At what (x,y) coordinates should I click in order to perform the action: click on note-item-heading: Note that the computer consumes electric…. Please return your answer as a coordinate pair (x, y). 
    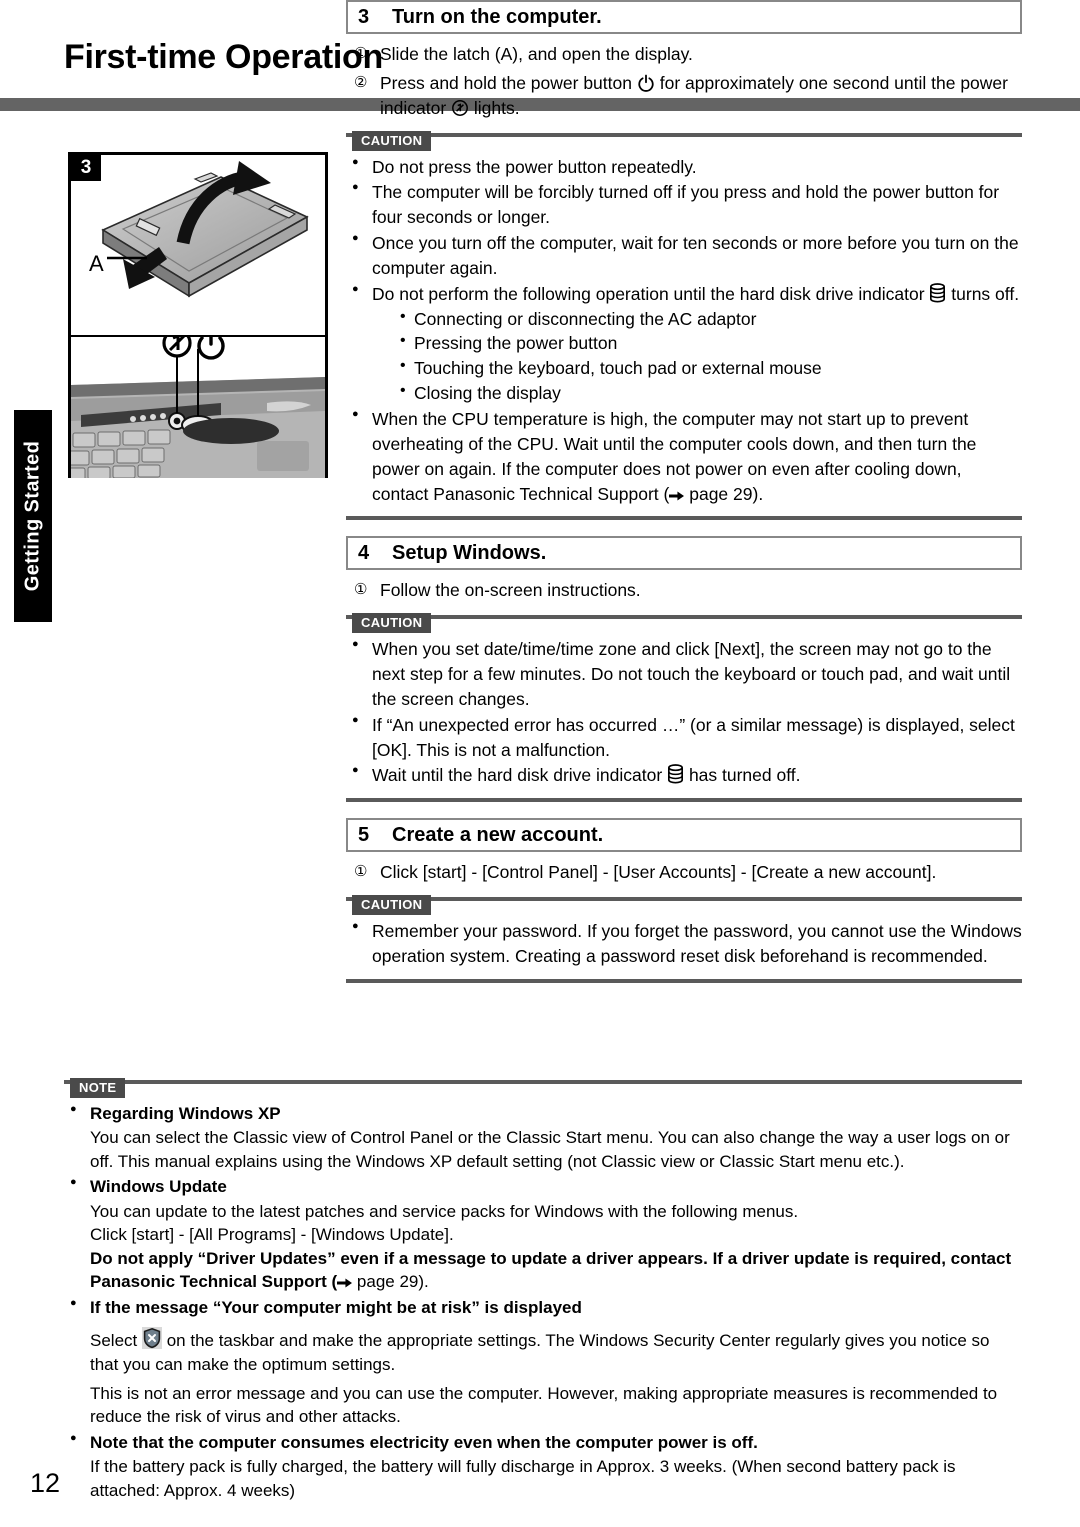
    Looking at the image, I should click on (424, 1442).